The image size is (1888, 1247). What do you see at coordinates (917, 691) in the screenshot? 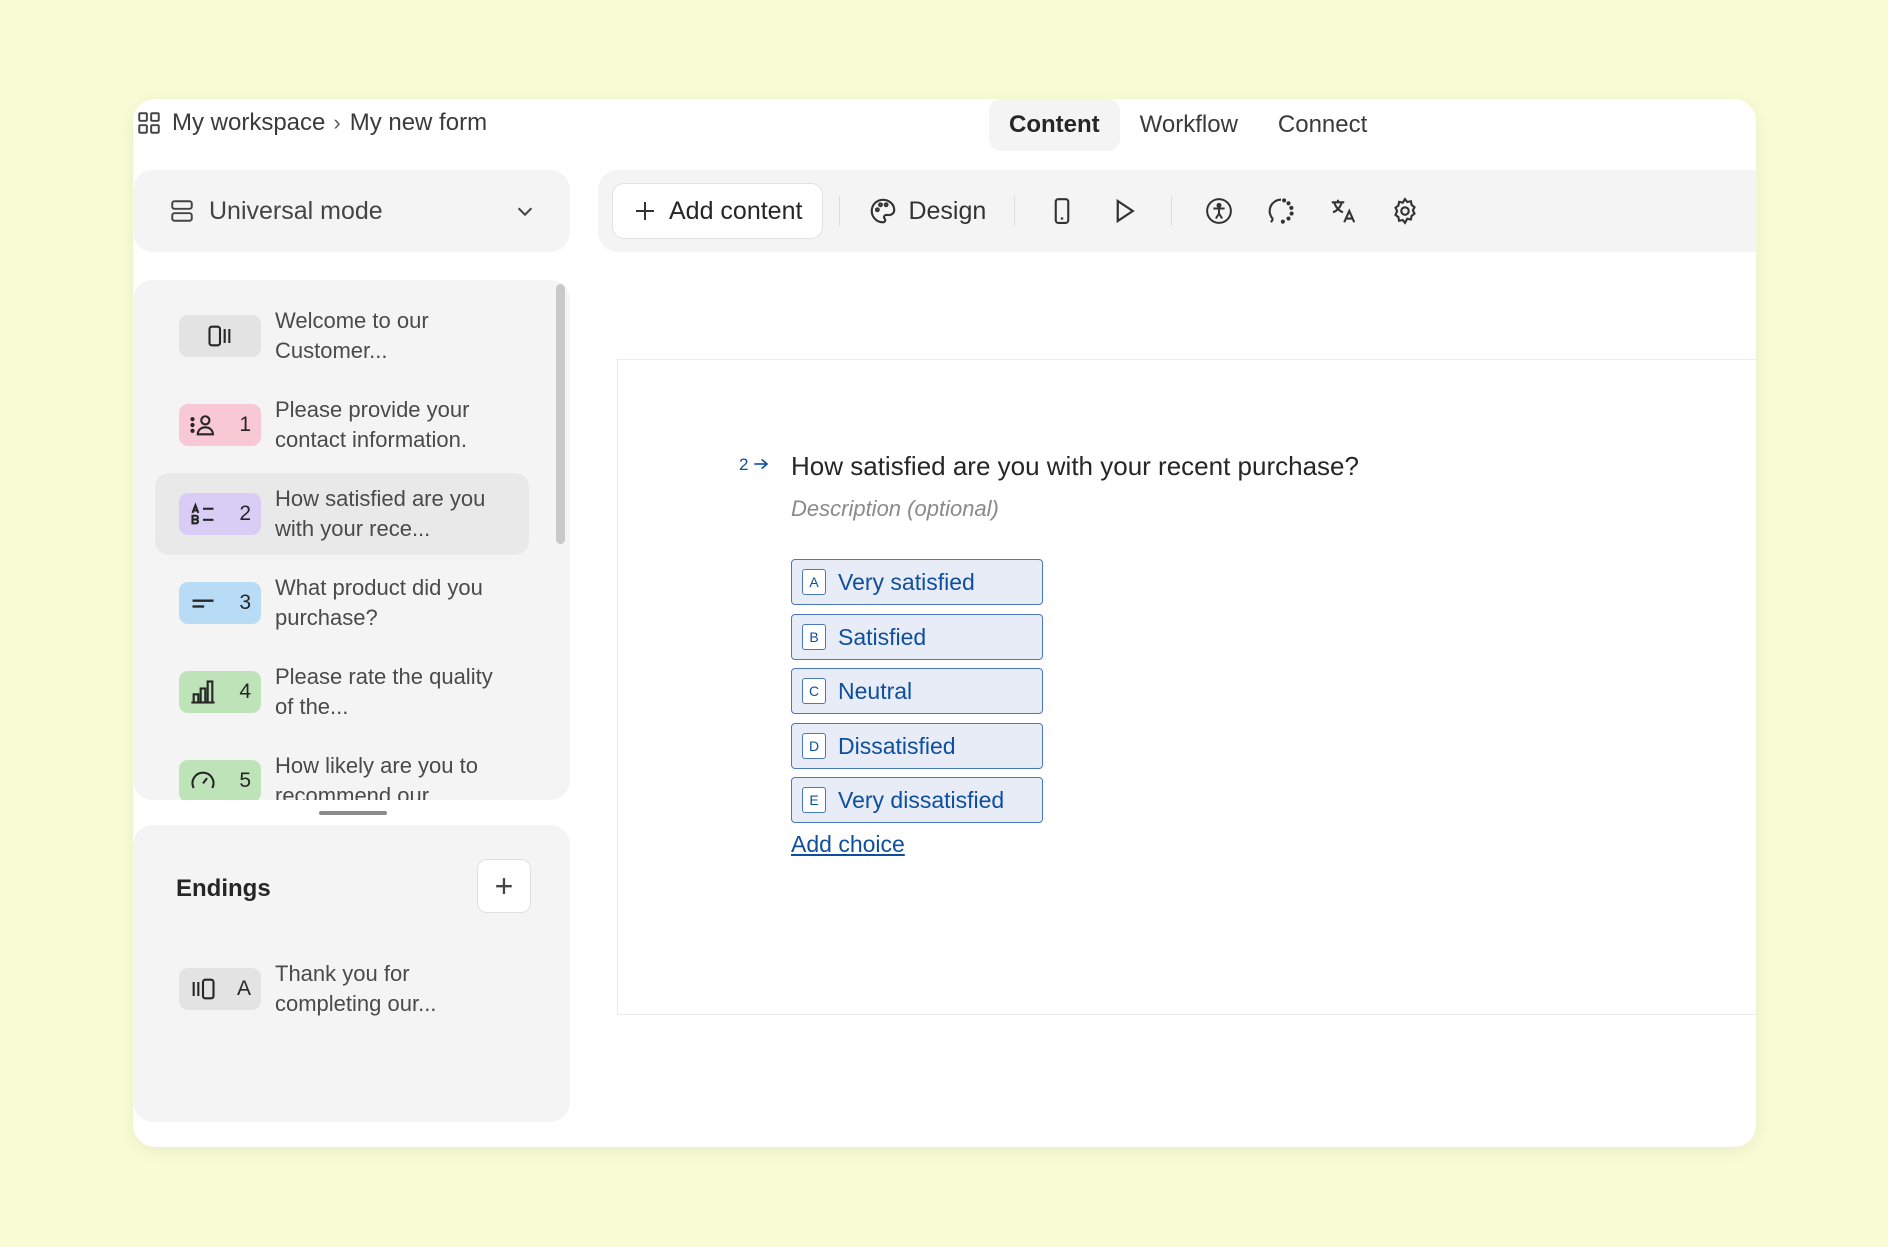
I see `choice-option: C Neutral` at bounding box center [917, 691].